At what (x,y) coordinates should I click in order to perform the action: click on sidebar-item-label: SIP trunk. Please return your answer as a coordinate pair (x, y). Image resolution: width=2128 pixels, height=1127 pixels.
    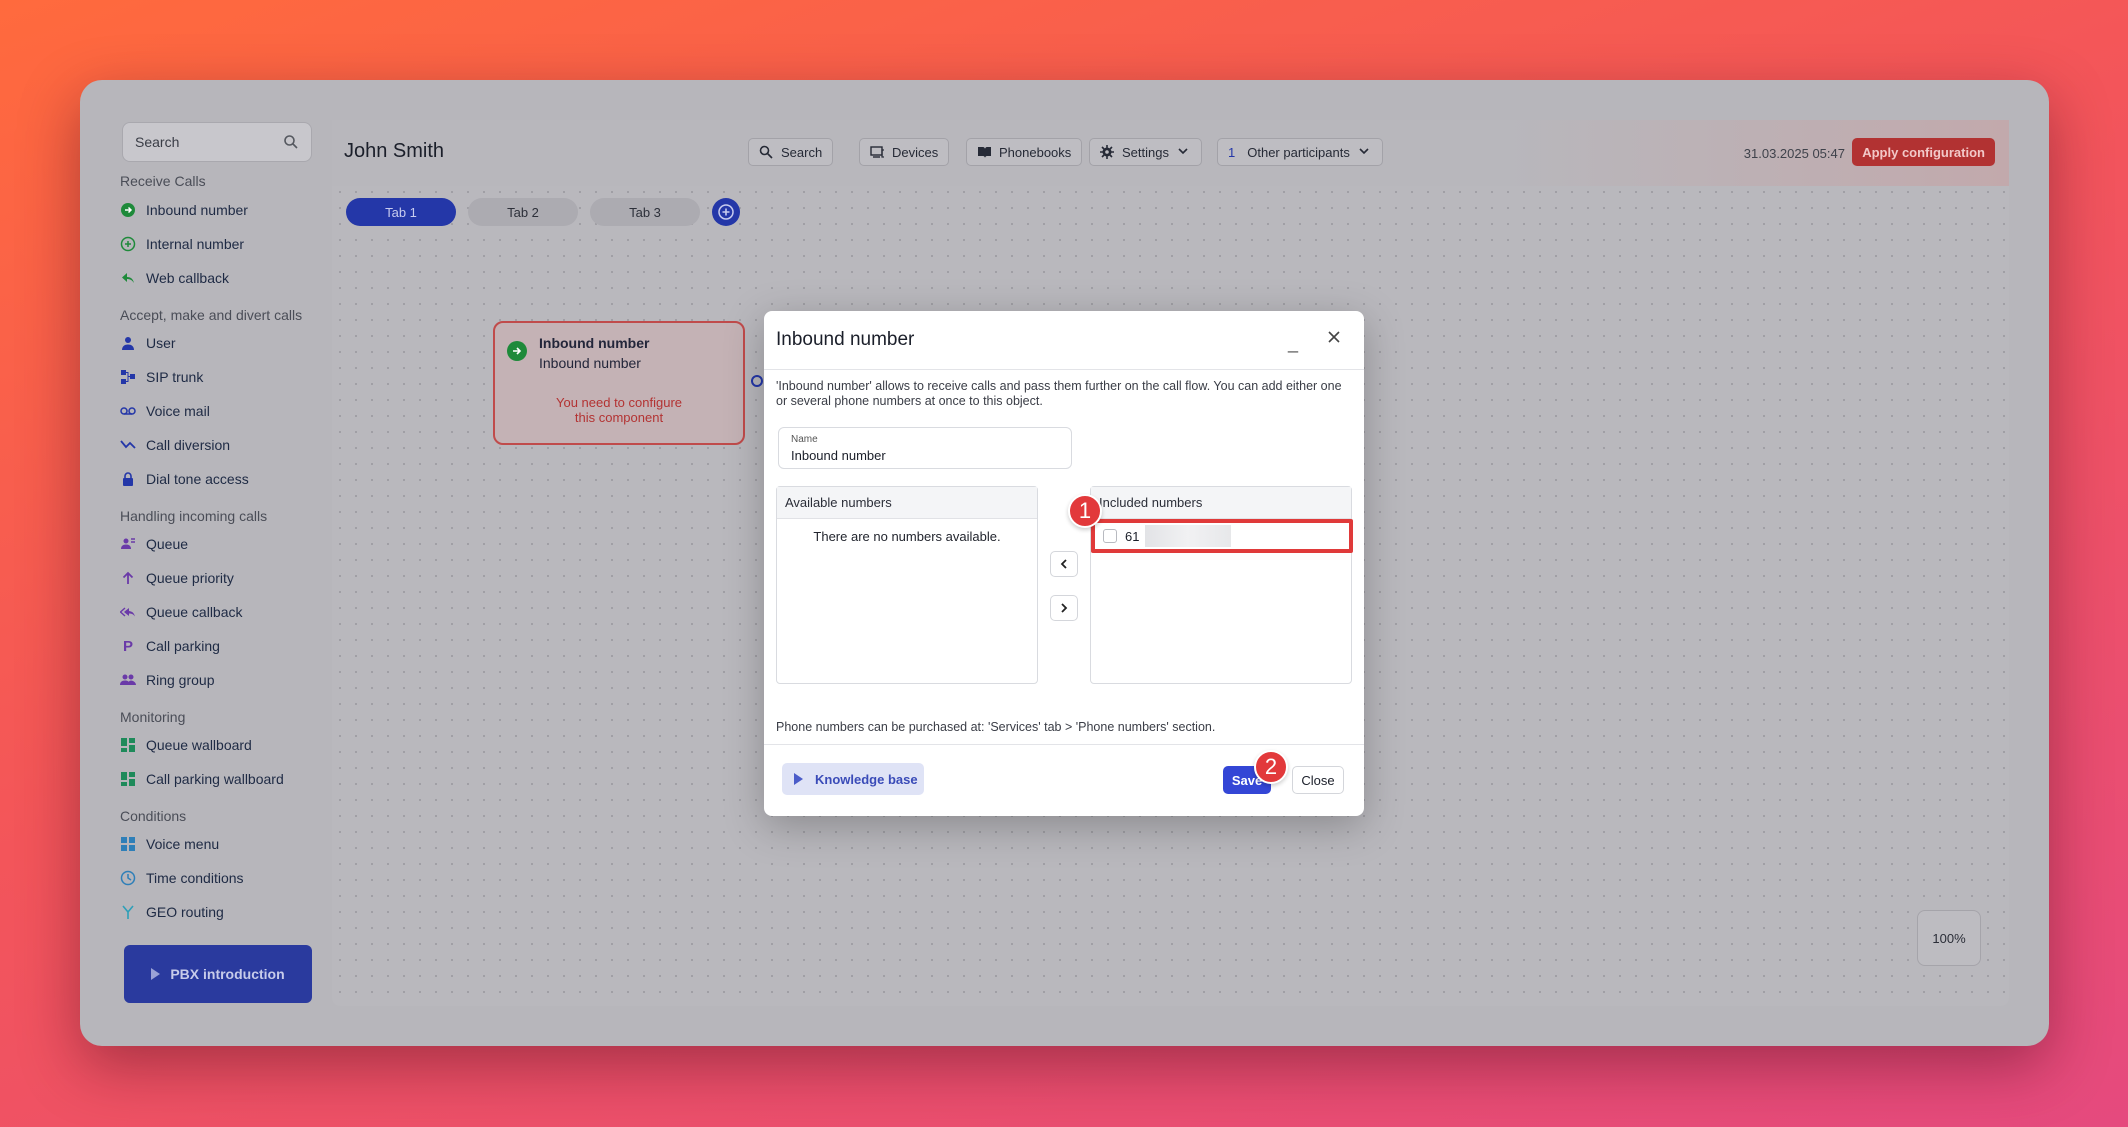
    Looking at the image, I should click on (175, 377).